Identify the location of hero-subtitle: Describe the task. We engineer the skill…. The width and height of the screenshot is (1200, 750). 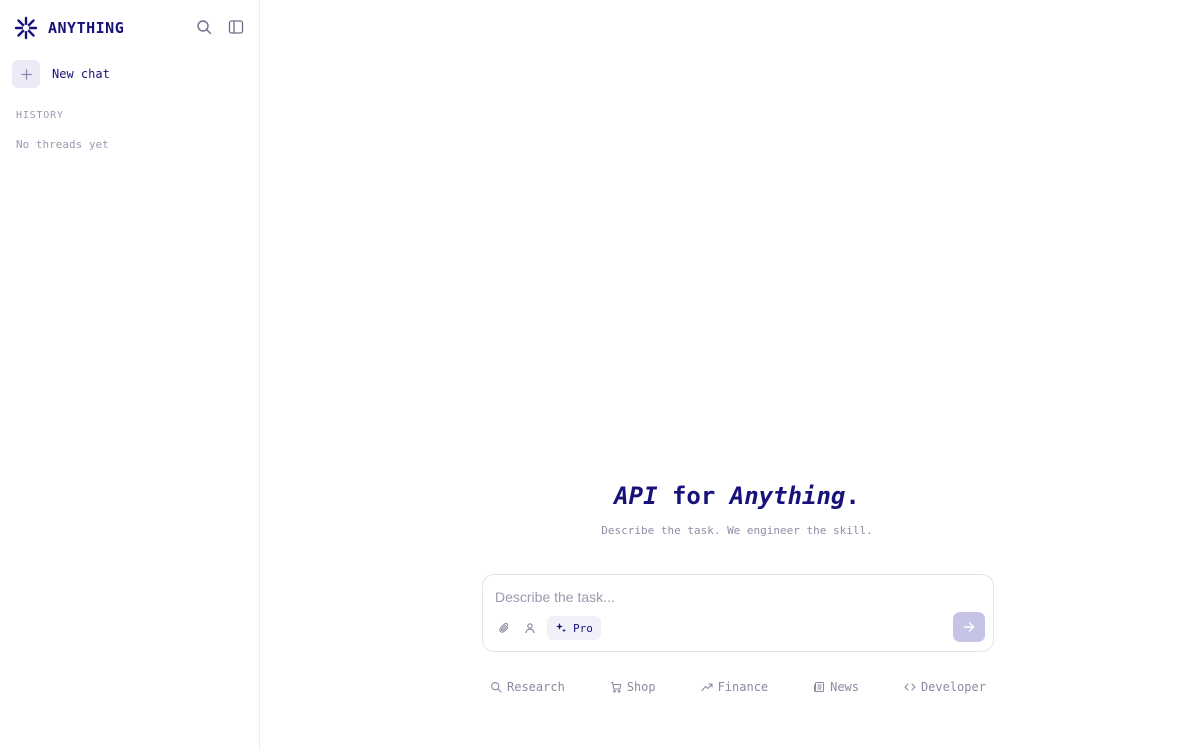
(737, 530).